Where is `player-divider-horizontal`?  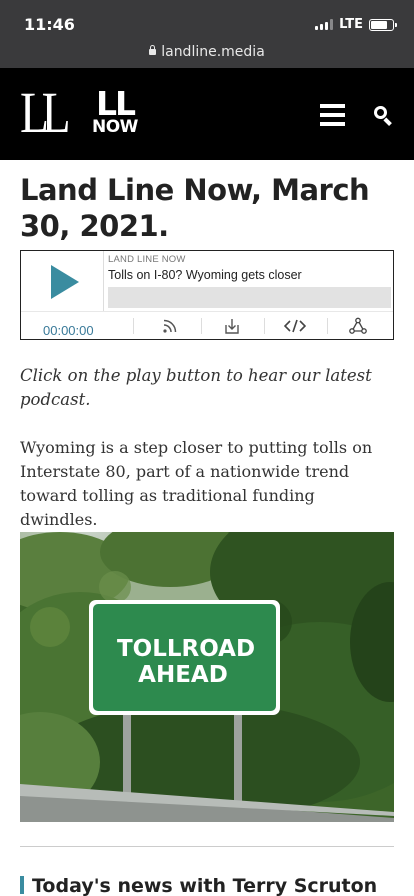
player-divider-horizontal is located at coordinates (207, 311).